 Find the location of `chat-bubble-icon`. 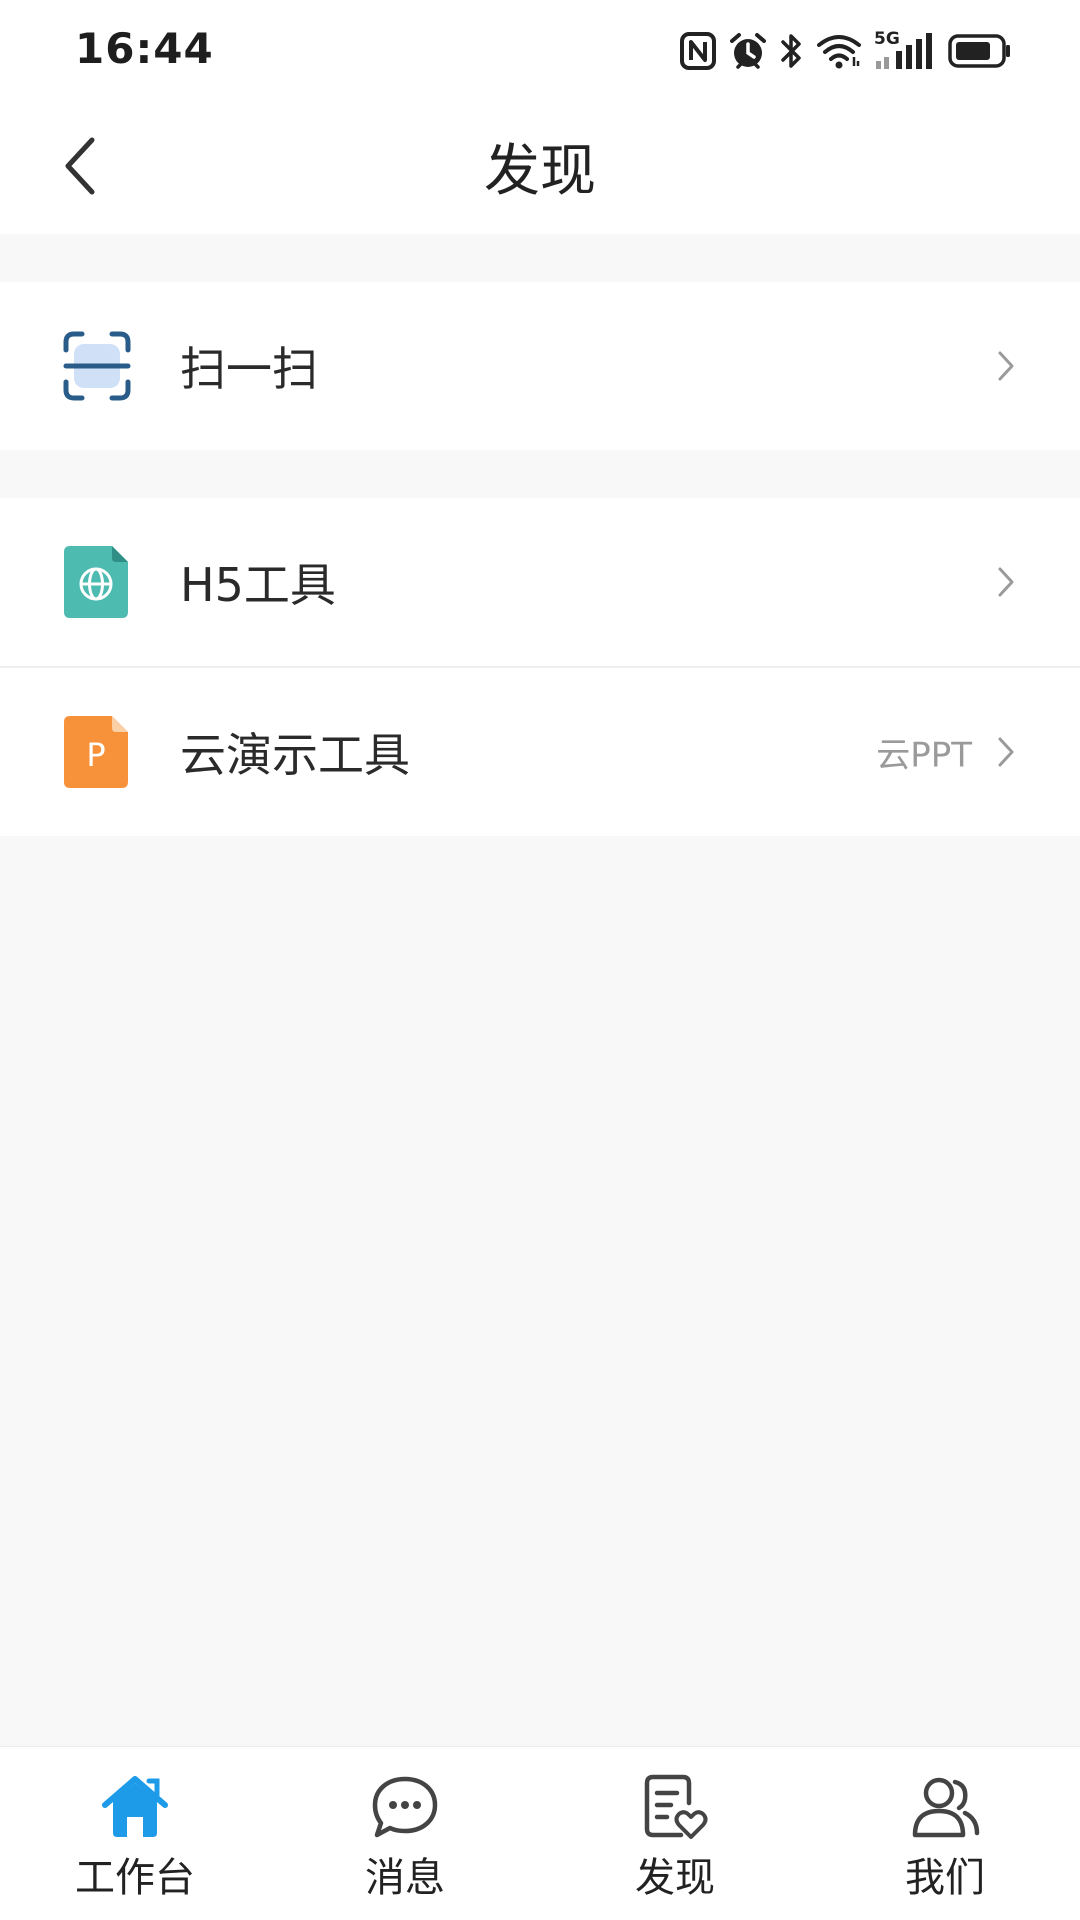

chat-bubble-icon is located at coordinates (405, 1807).